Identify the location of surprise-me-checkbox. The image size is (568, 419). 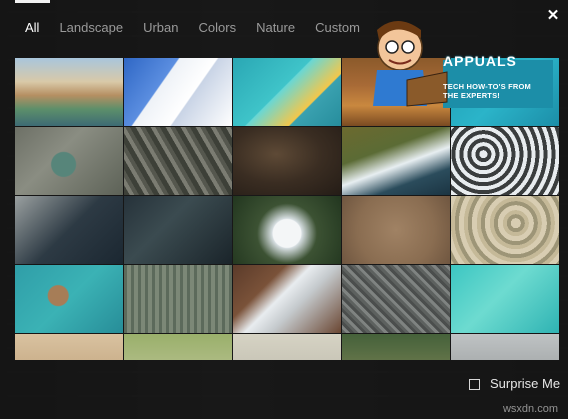
(474, 384).